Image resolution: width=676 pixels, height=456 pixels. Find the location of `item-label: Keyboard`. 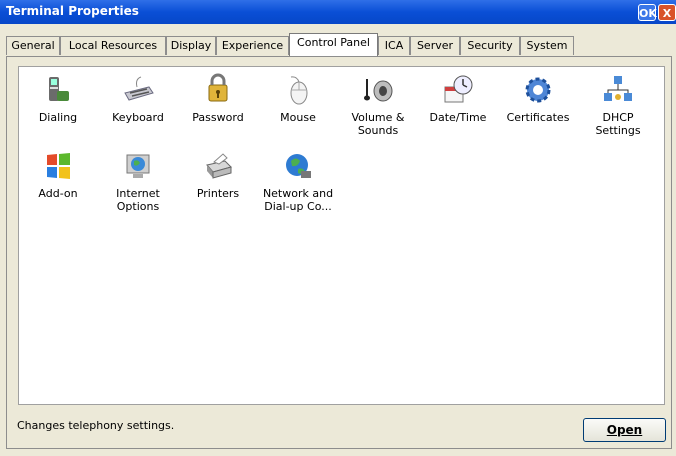

item-label: Keyboard is located at coordinates (138, 117).